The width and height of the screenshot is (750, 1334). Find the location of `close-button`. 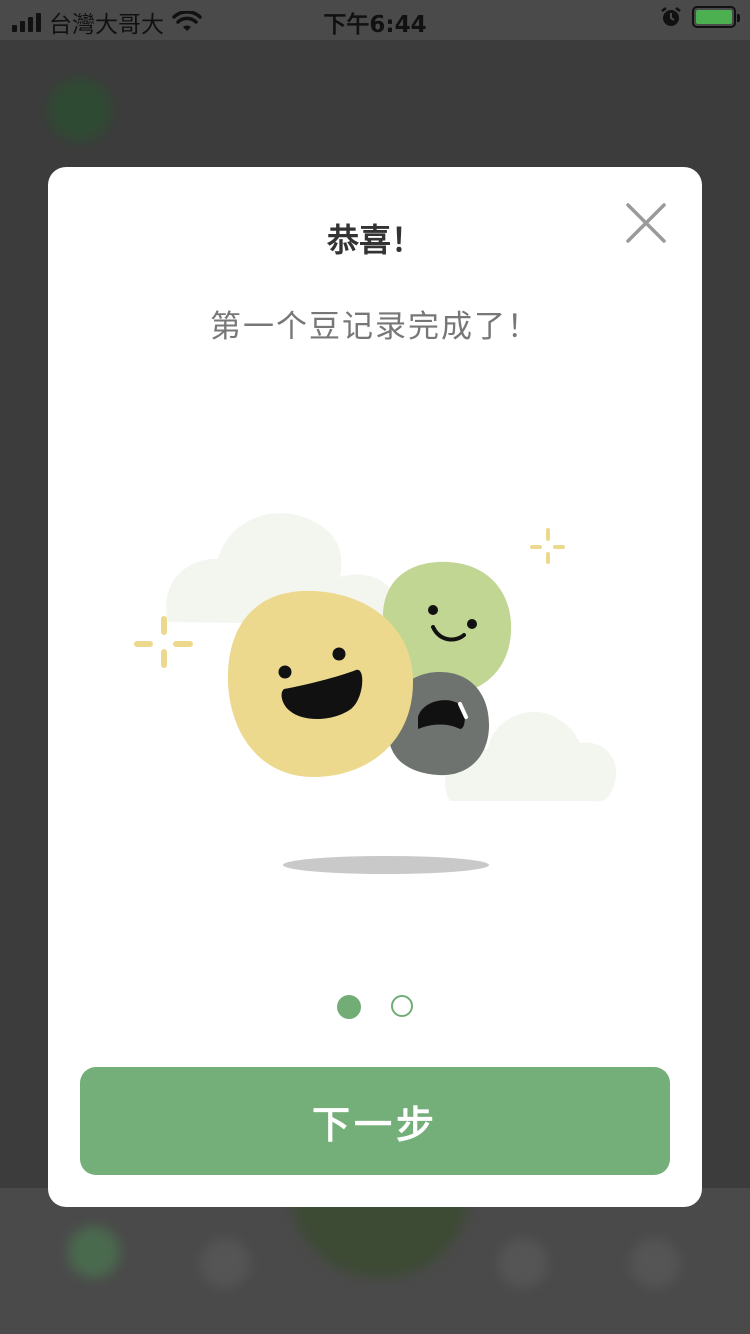

close-button is located at coordinates (646, 223).